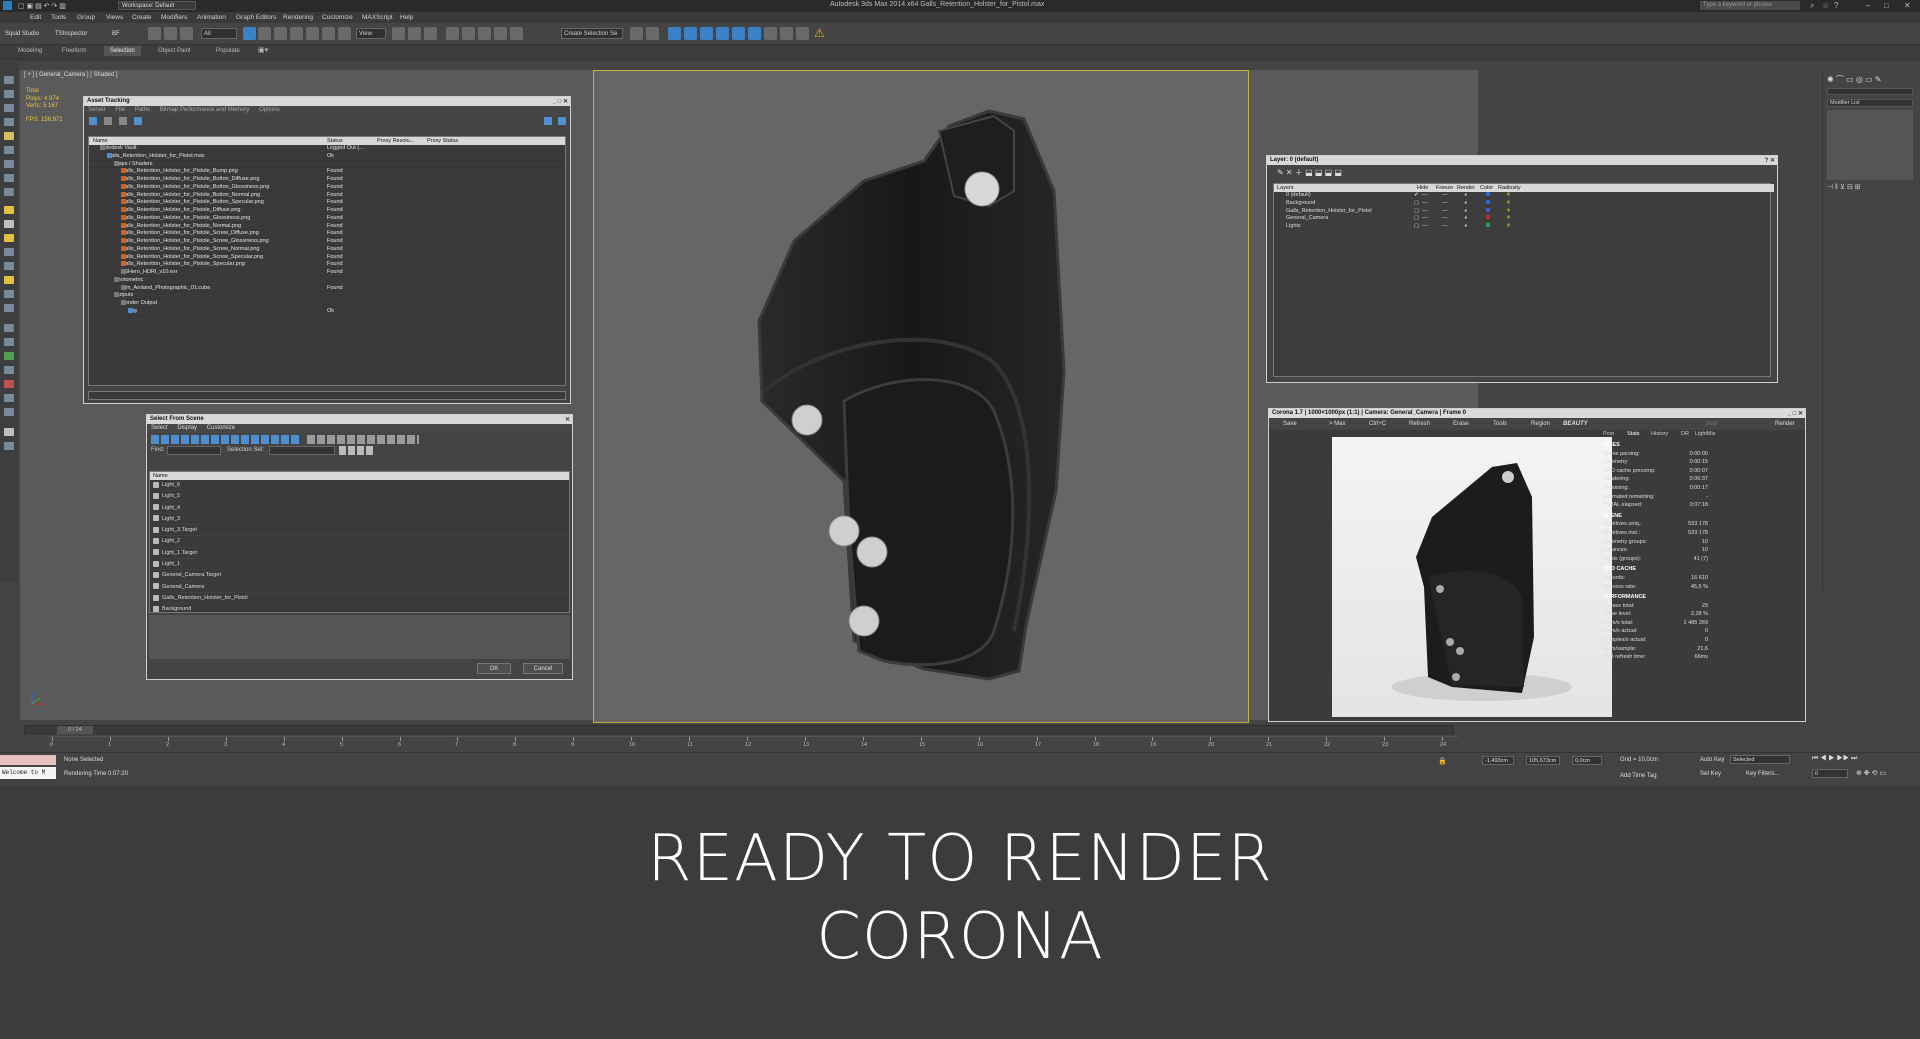 The height and width of the screenshot is (1039, 1920). Describe the element at coordinates (327, 101) in the screenshot. I see `asset-tracking-title: Asset Tracking _ □ ✕` at that location.